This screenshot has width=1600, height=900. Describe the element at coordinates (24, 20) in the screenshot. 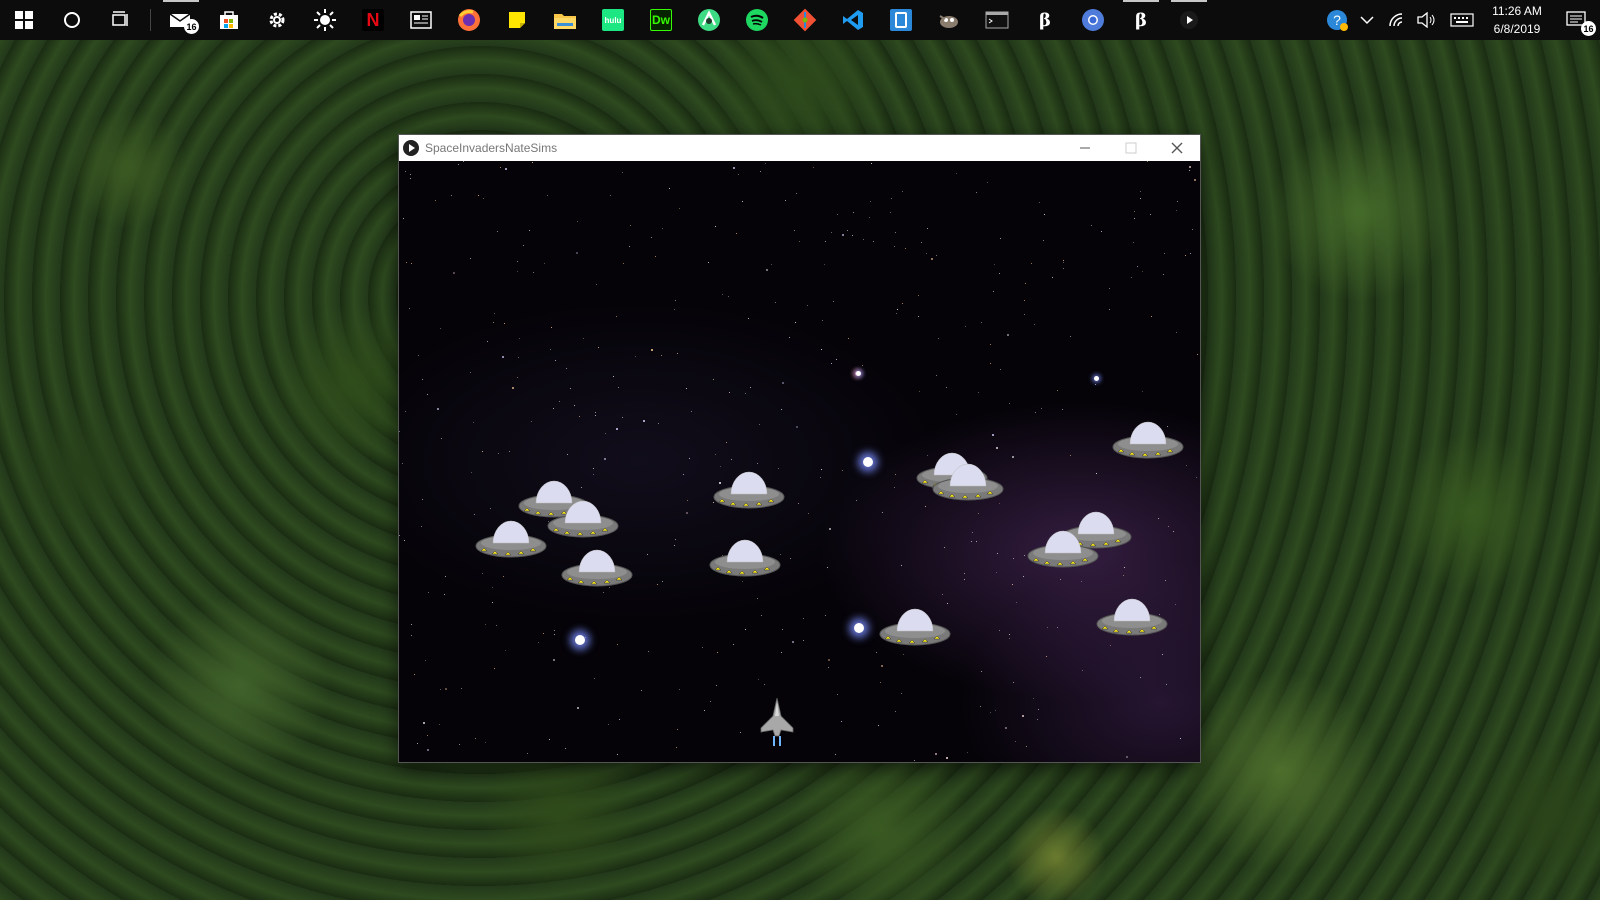

I see `start-button` at that location.